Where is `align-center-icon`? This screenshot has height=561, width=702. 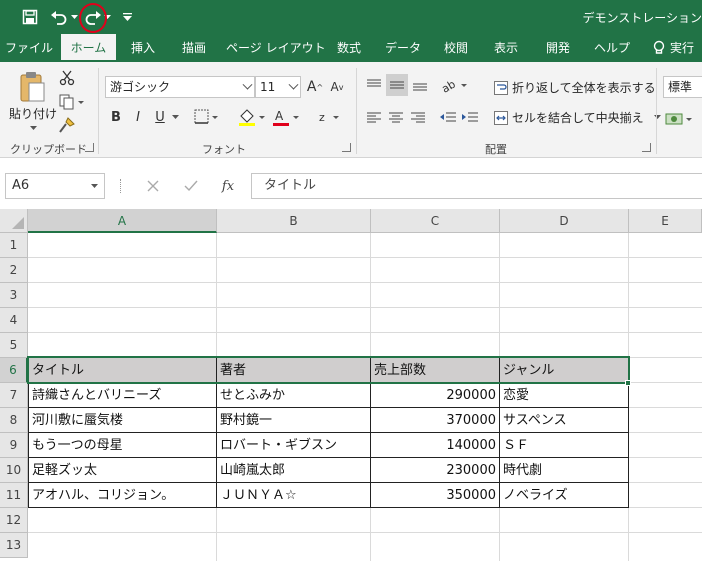
align-center-icon is located at coordinates (396, 117).